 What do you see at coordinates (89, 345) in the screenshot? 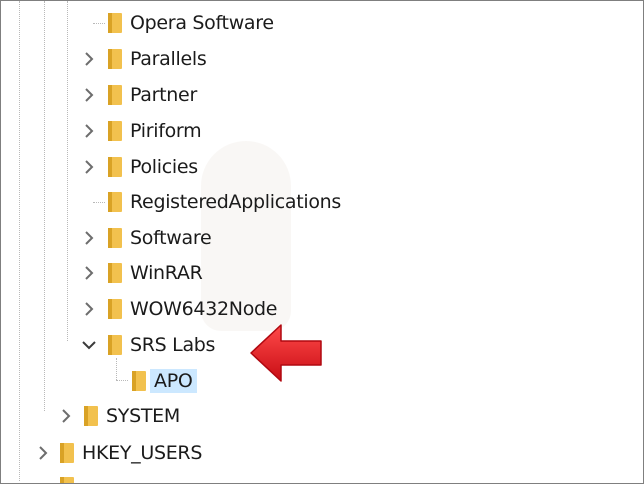
I see `chevron-down-icon` at bounding box center [89, 345].